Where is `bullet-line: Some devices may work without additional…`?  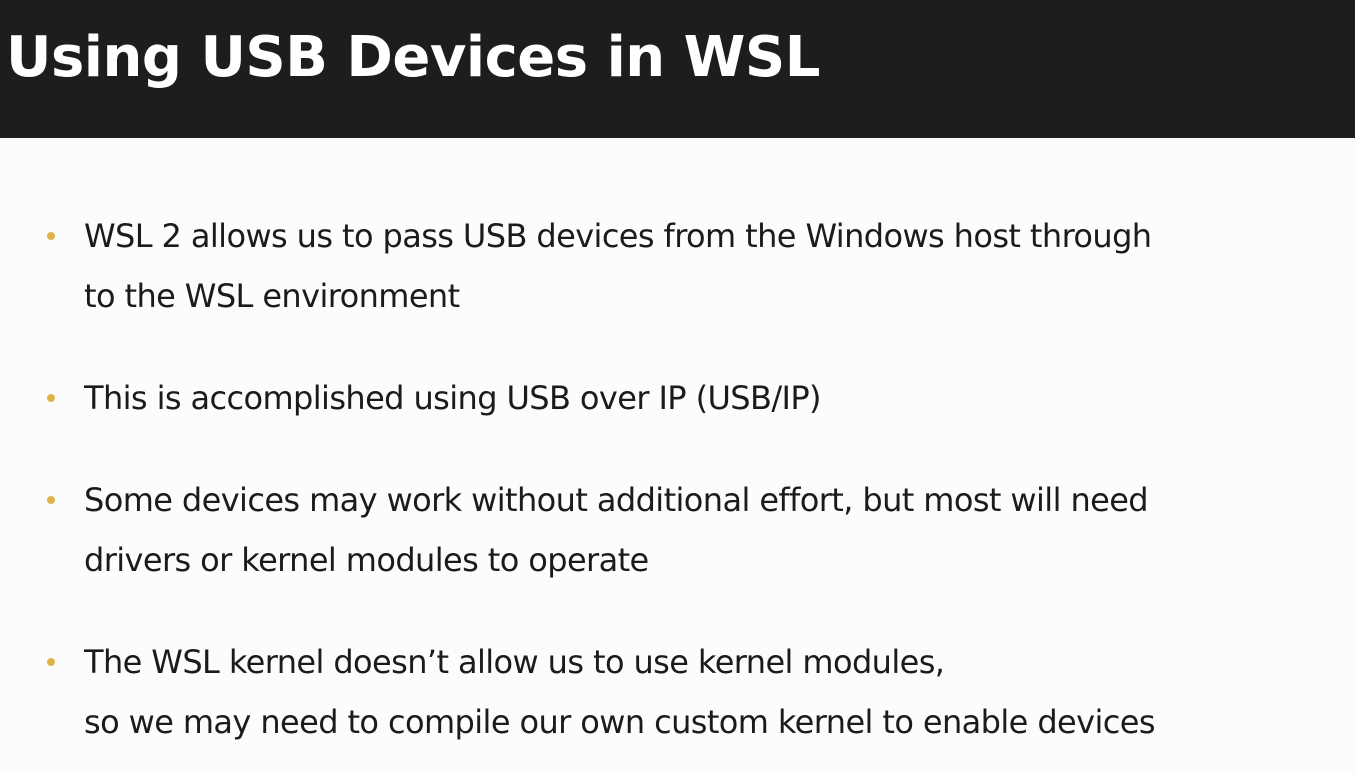
bullet-line: Some devices may work without additional… is located at coordinates (616, 500).